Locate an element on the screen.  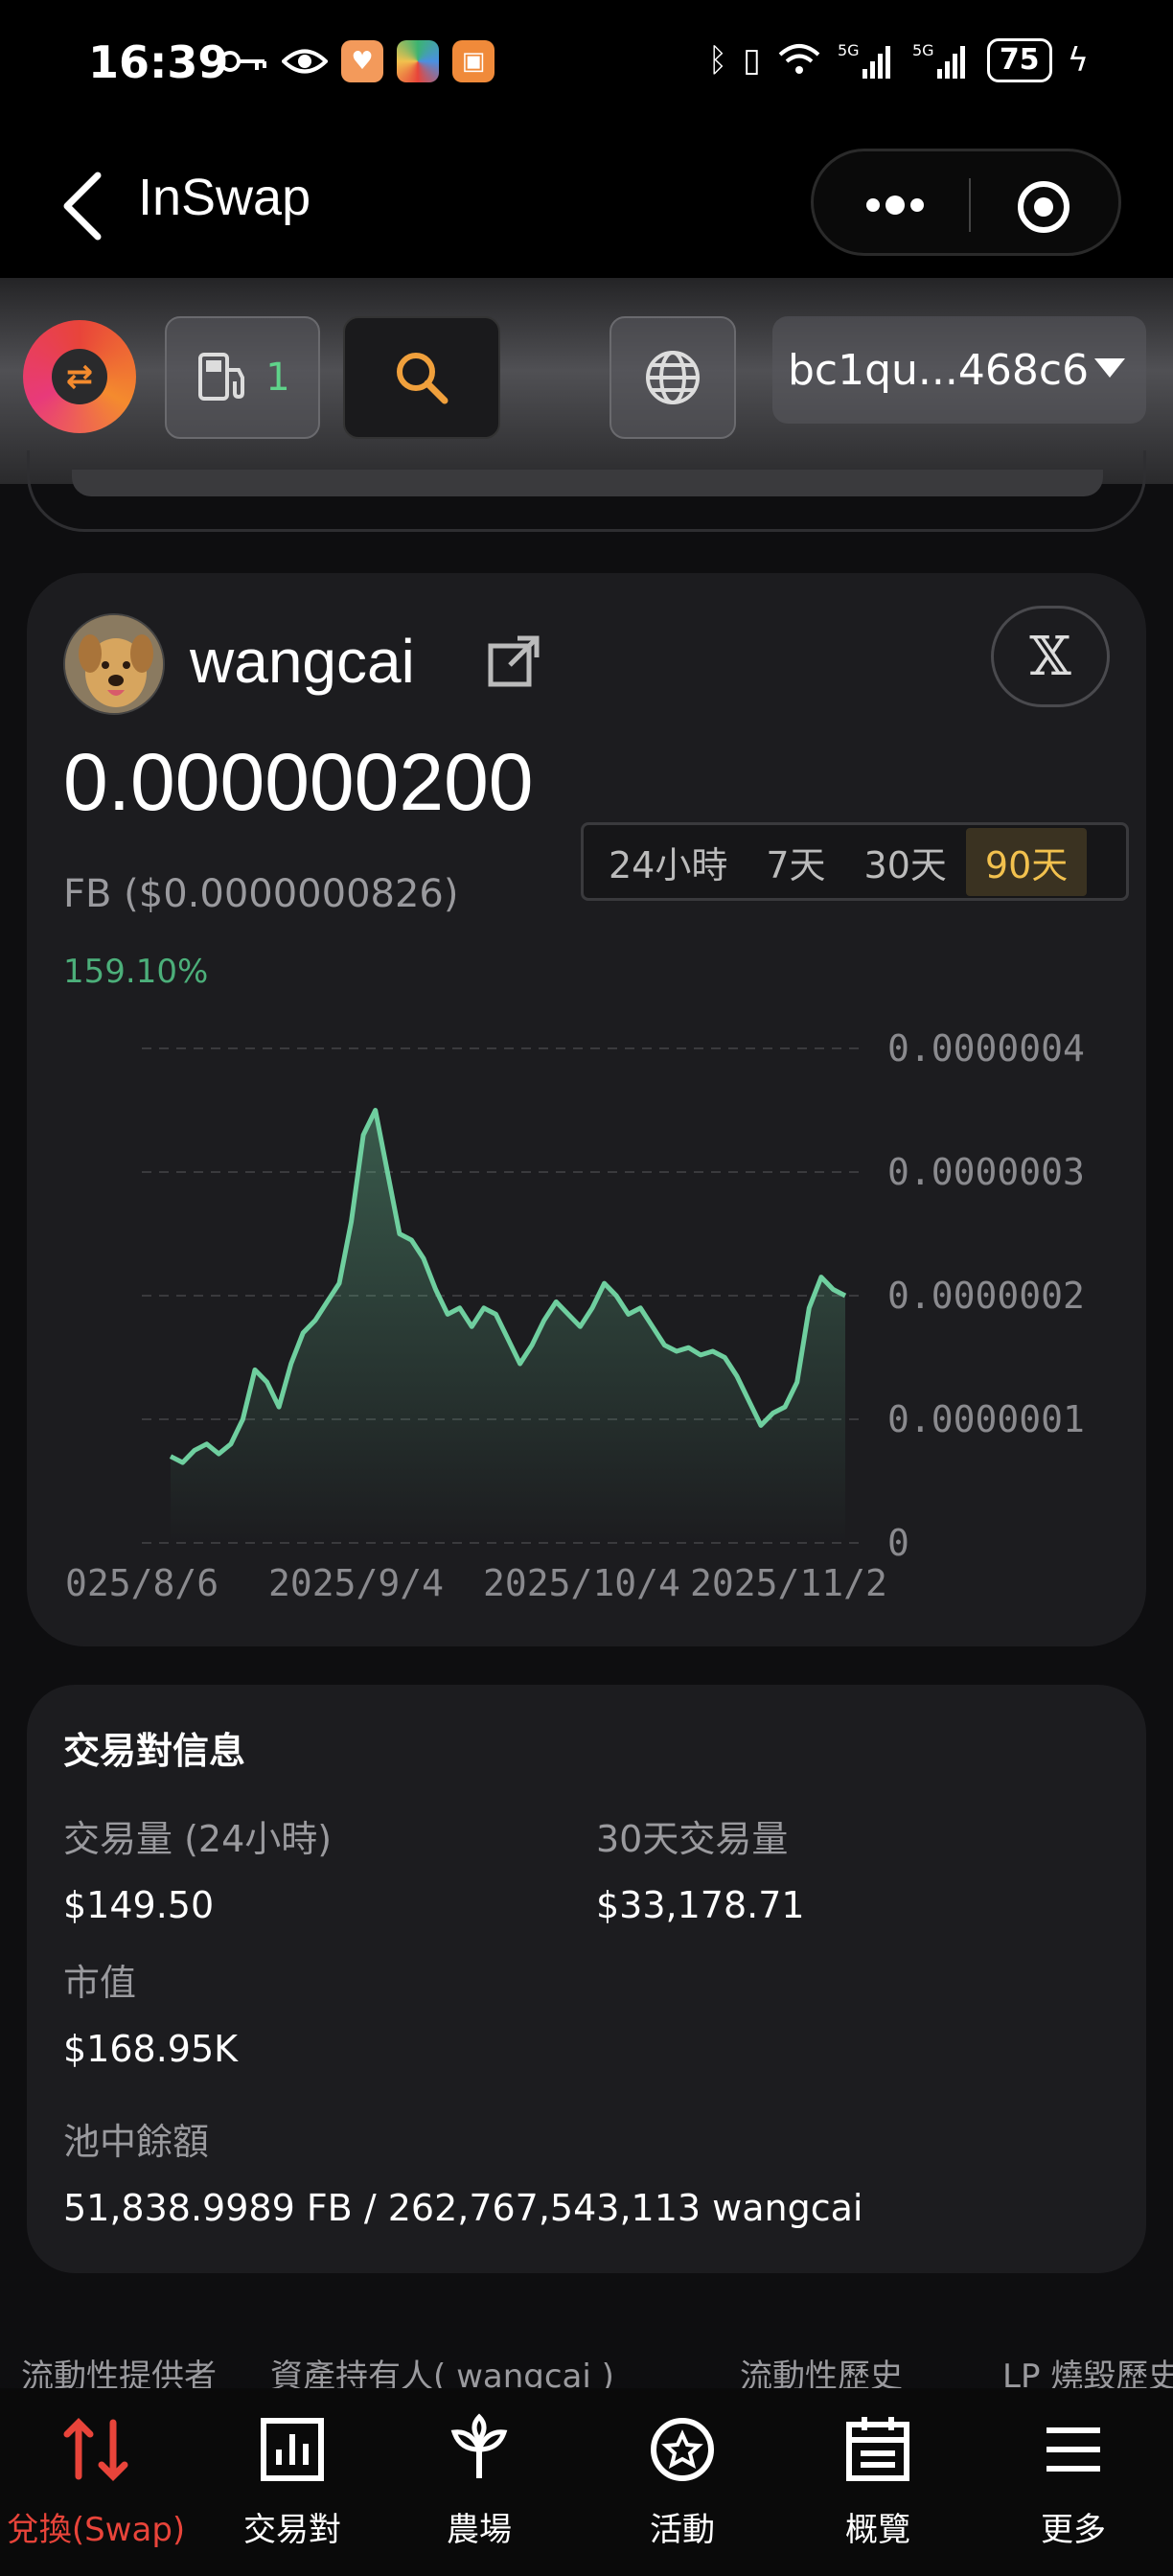
token-unit-price: FB ($0.0000000826) is located at coordinates (261, 894).